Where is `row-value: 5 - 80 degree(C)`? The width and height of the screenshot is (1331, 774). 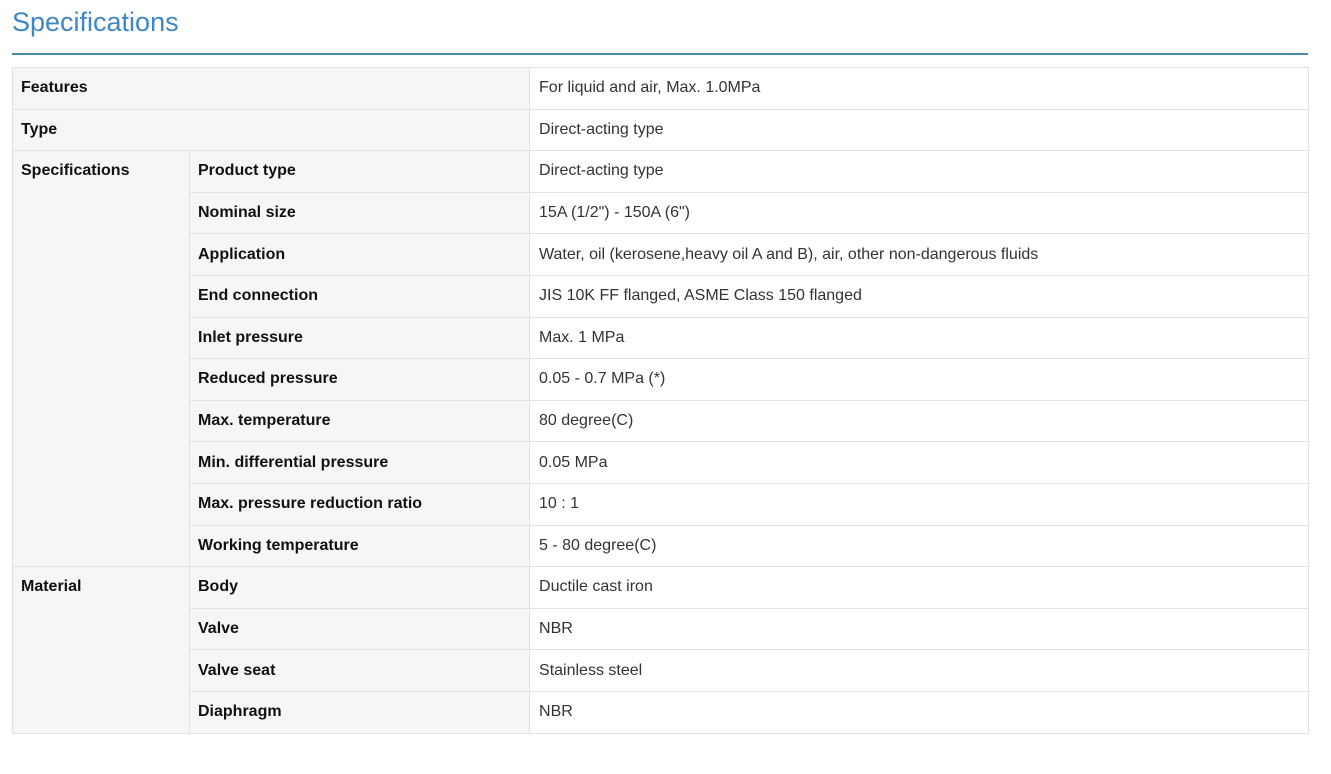
row-value: 5 - 80 degree(C) is located at coordinates (919, 546).